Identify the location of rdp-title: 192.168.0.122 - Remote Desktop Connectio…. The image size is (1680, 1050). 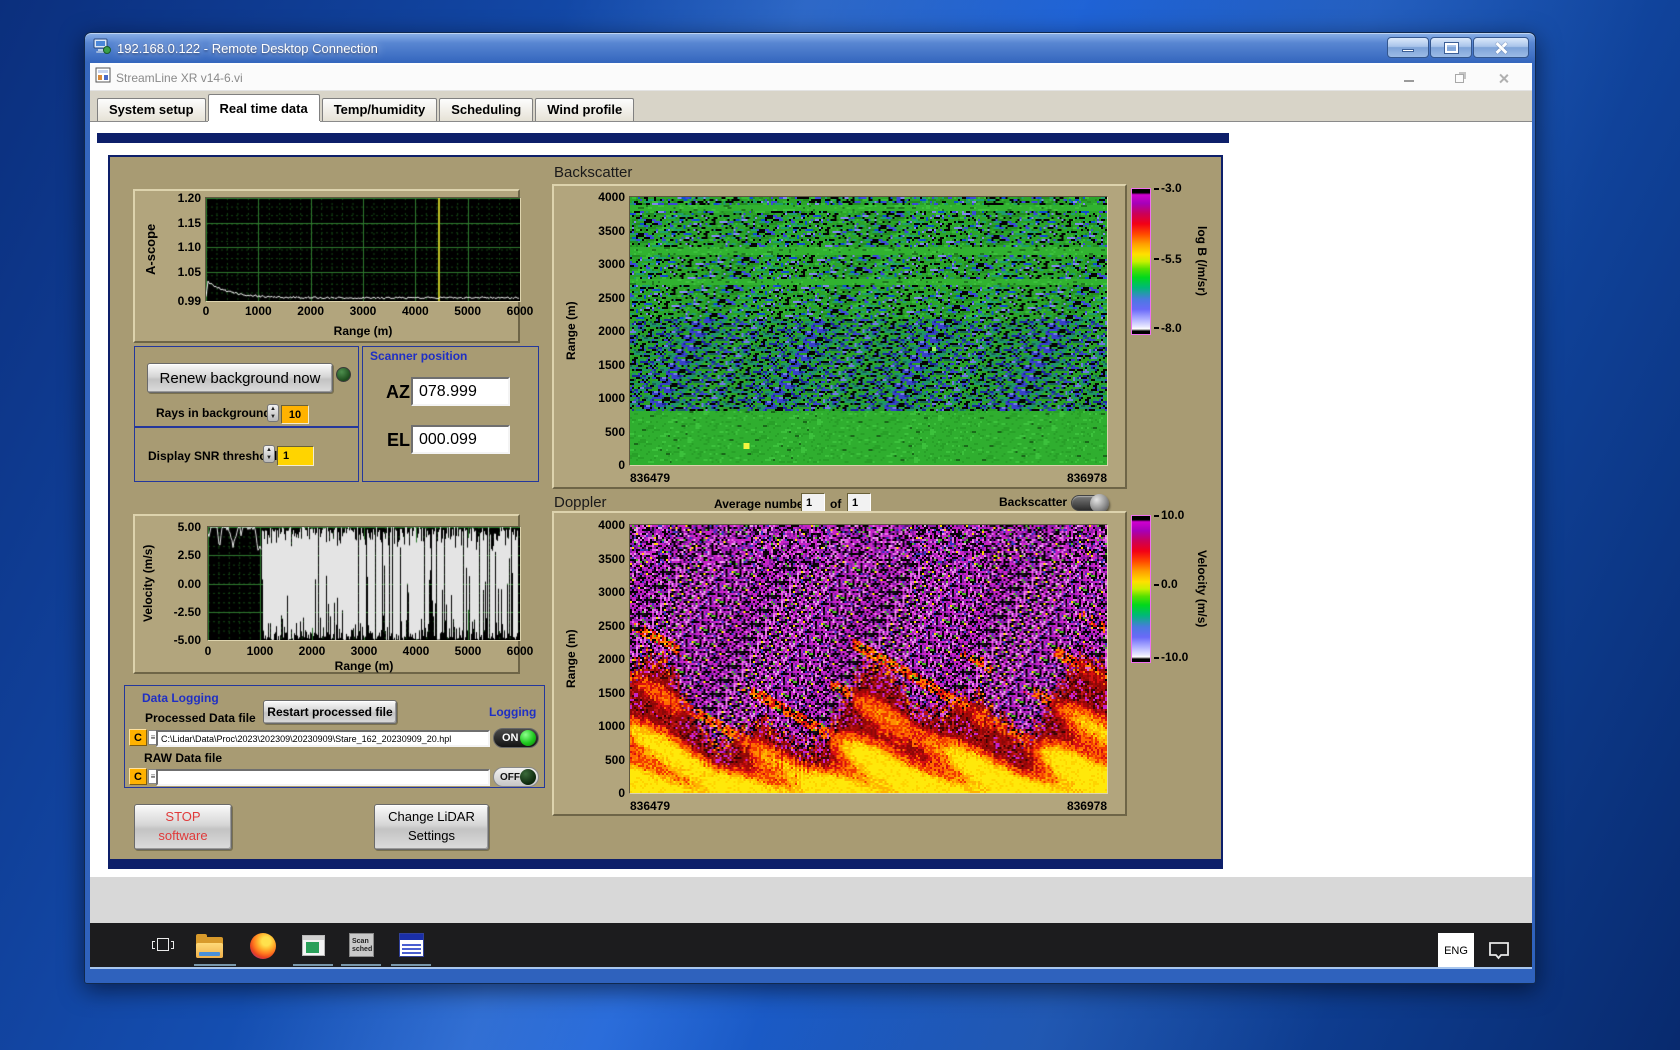
(247, 48).